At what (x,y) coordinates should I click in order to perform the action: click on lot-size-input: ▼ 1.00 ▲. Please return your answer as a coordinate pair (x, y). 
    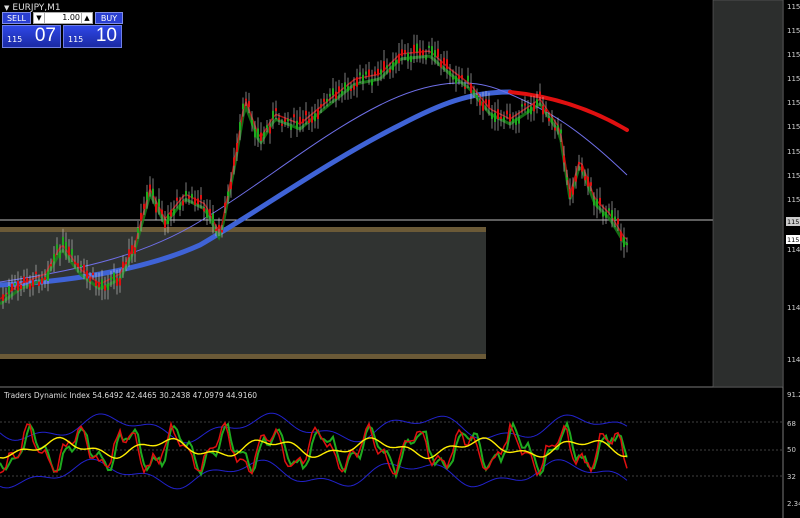
    Looking at the image, I should click on (63, 18).